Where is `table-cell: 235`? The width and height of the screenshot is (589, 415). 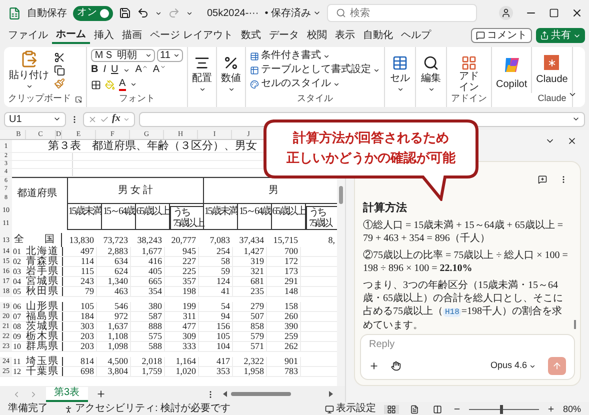 table-cell: 235 is located at coordinates (257, 291).